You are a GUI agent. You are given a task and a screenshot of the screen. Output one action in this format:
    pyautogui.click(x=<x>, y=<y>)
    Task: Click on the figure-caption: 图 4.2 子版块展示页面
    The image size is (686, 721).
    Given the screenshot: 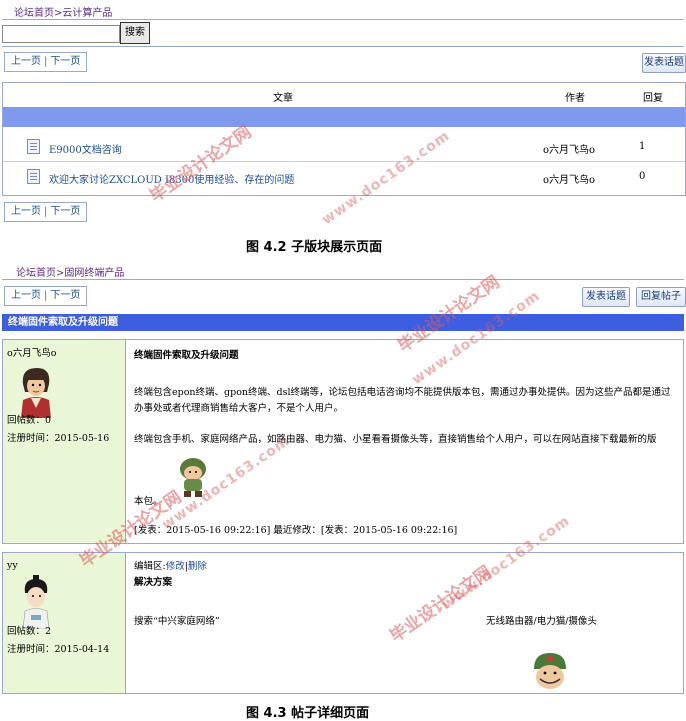 What is the action you would take?
    pyautogui.click(x=314, y=247)
    